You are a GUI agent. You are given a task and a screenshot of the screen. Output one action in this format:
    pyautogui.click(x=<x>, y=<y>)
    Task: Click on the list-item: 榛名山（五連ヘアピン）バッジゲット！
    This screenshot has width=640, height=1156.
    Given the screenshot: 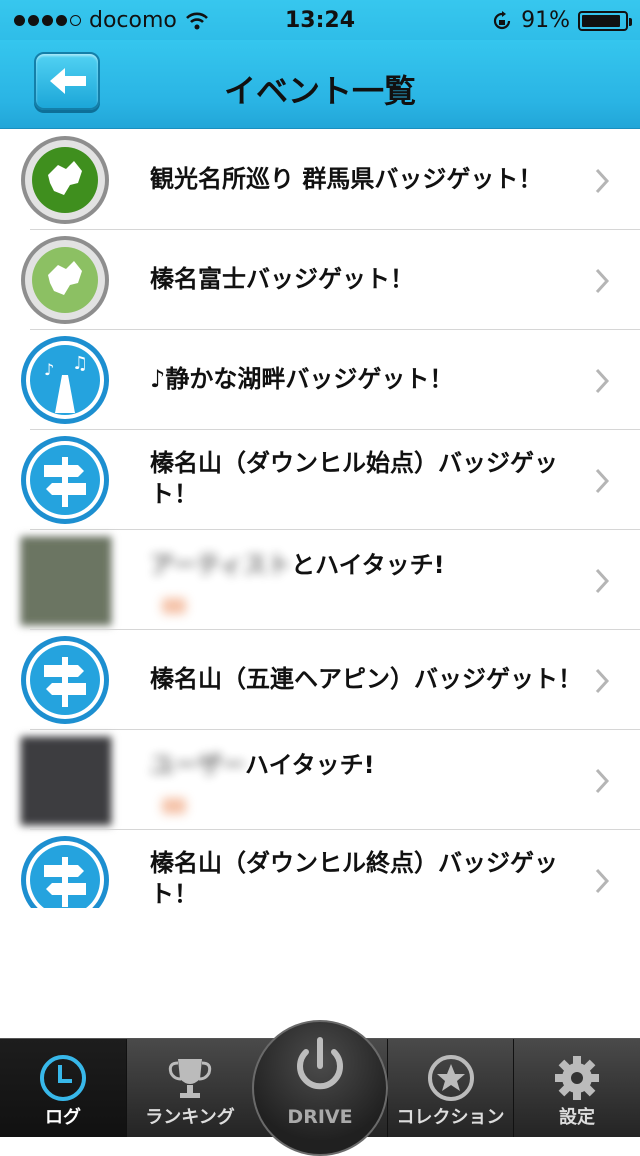 What is the action you would take?
    pyautogui.click(x=320, y=680)
    